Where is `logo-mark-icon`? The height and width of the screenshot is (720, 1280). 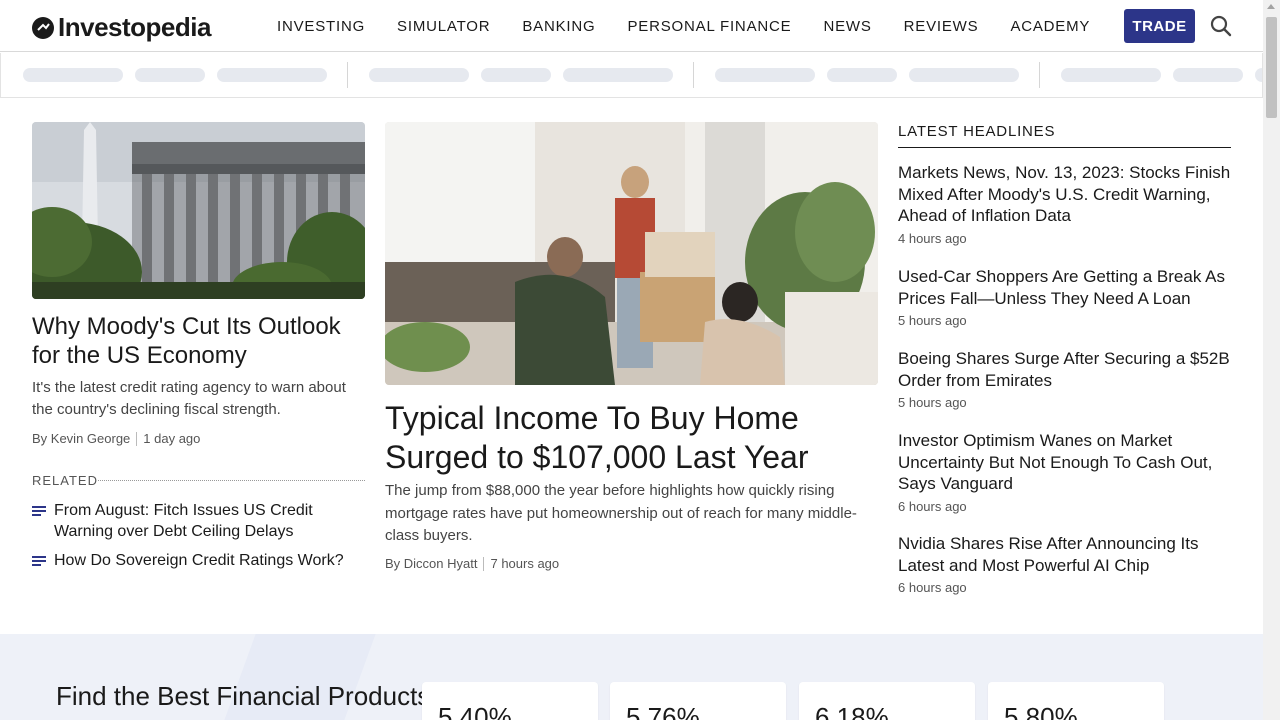 logo-mark-icon is located at coordinates (43, 27).